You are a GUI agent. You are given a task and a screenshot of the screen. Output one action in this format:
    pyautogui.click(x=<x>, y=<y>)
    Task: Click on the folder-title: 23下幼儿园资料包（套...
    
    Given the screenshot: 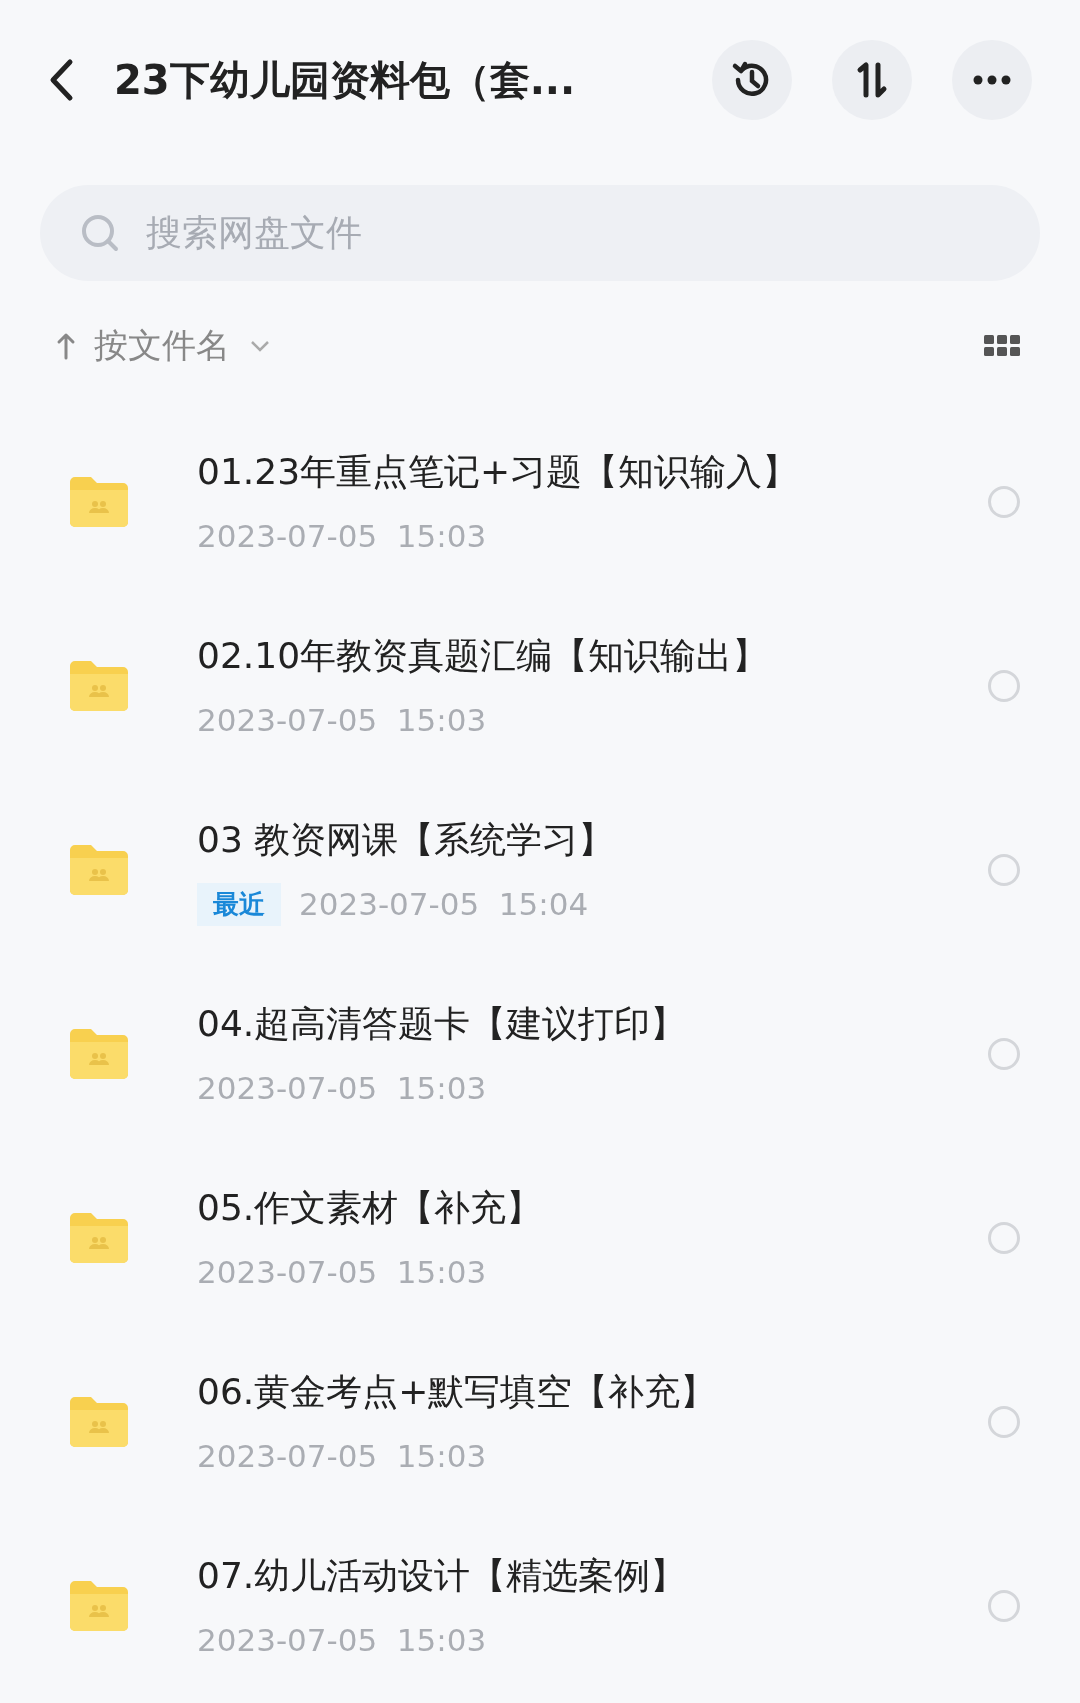 What is the action you would take?
    pyautogui.click(x=345, y=80)
    